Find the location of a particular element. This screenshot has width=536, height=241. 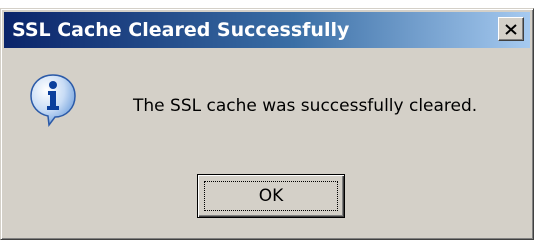

title-bar: SSL Cache Cleared Successfully is located at coordinates (267, 30).